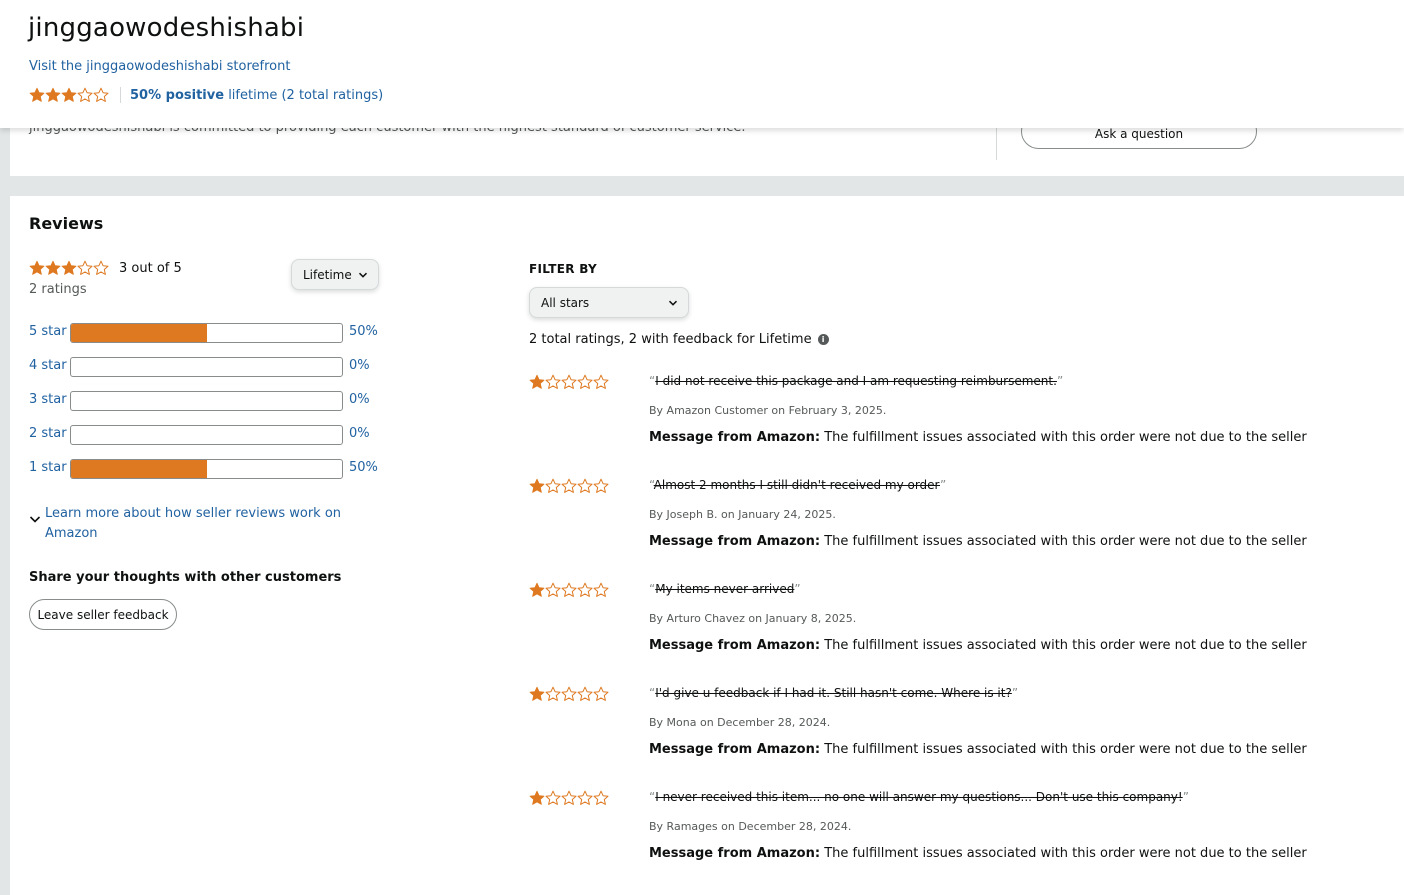  What do you see at coordinates (753, 618) in the screenshot?
I see `review-byline: By Arturo Chavez on January 8, 2025.` at bounding box center [753, 618].